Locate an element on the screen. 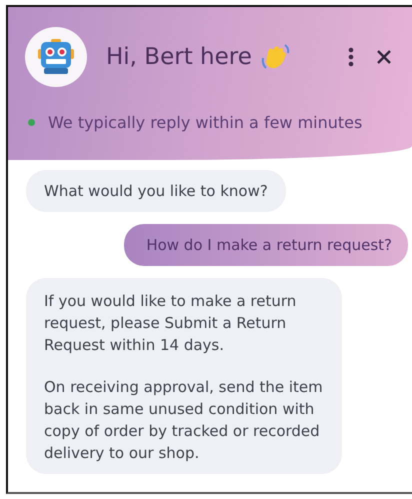  status-text: We typically reply within a few minutes is located at coordinates (205, 122).